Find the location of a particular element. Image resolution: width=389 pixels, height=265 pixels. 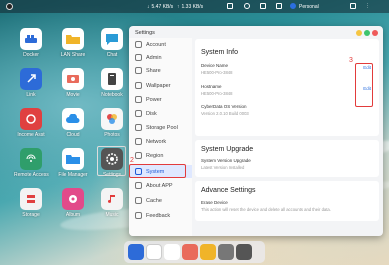

chat-icon is located at coordinates (112, 39).